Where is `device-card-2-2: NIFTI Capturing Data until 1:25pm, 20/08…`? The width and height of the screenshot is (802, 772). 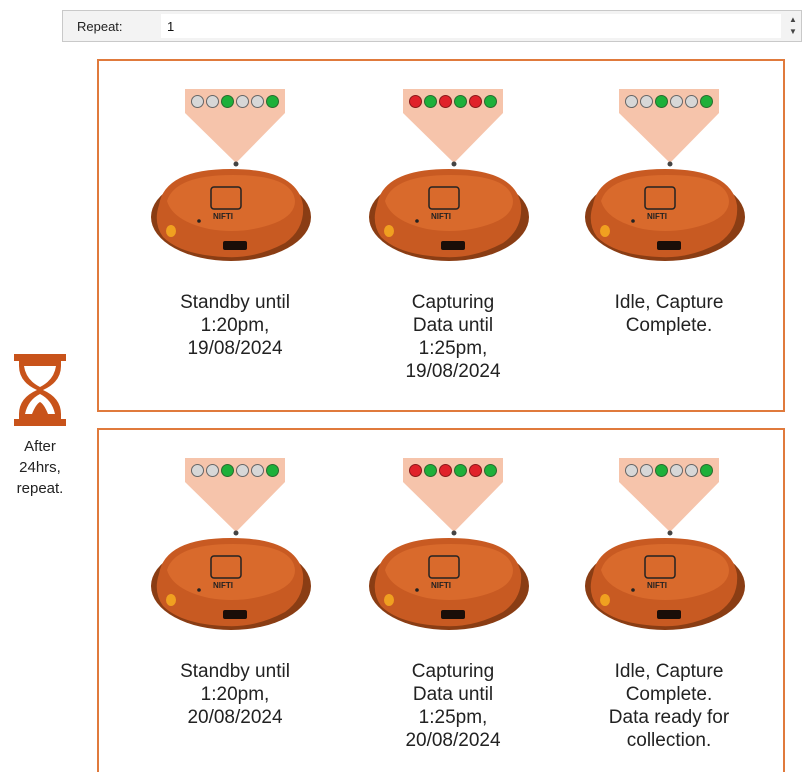
device-card-2-2: NIFTI Capturing Data until 1:25pm, 20/08… is located at coordinates (445, 595).